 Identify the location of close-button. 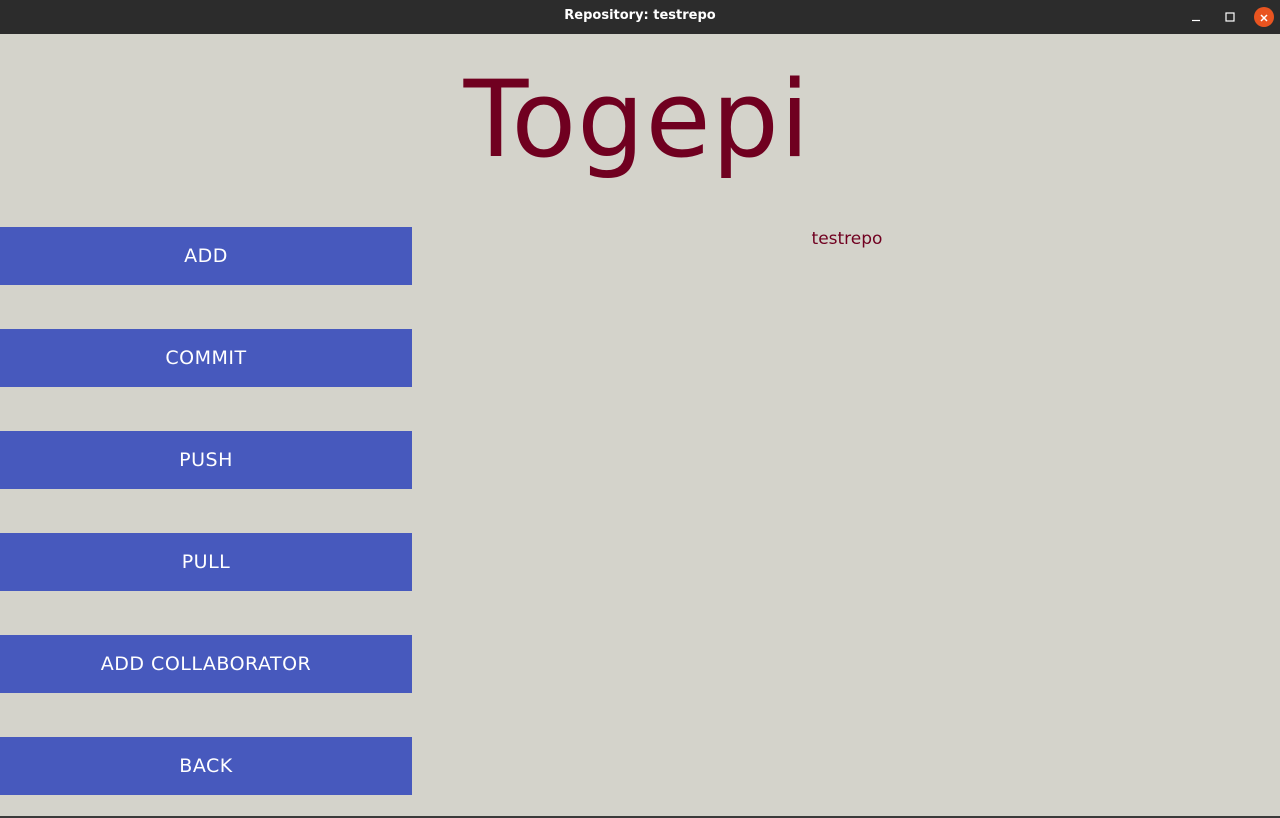
(1264, 17).